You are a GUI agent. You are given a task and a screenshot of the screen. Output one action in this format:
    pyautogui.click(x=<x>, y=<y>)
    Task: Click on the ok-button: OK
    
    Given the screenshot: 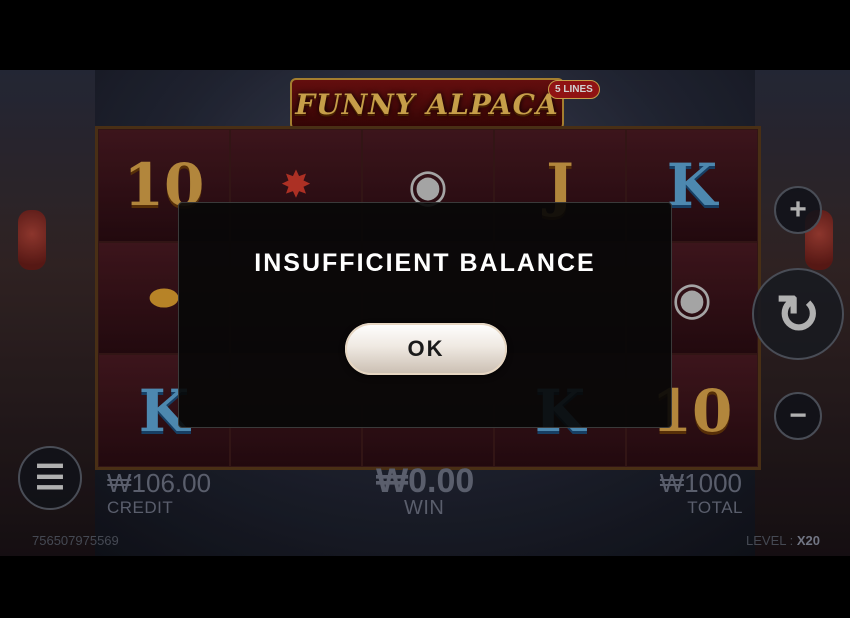 What is the action you would take?
    pyautogui.click(x=426, y=349)
    